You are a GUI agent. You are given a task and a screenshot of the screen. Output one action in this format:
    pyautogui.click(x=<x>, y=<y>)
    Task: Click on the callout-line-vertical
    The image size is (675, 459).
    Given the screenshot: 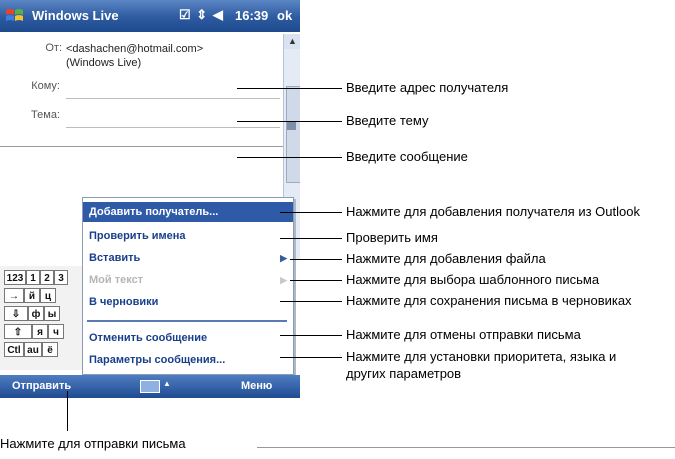 What is the action you would take?
    pyautogui.click(x=67, y=411)
    